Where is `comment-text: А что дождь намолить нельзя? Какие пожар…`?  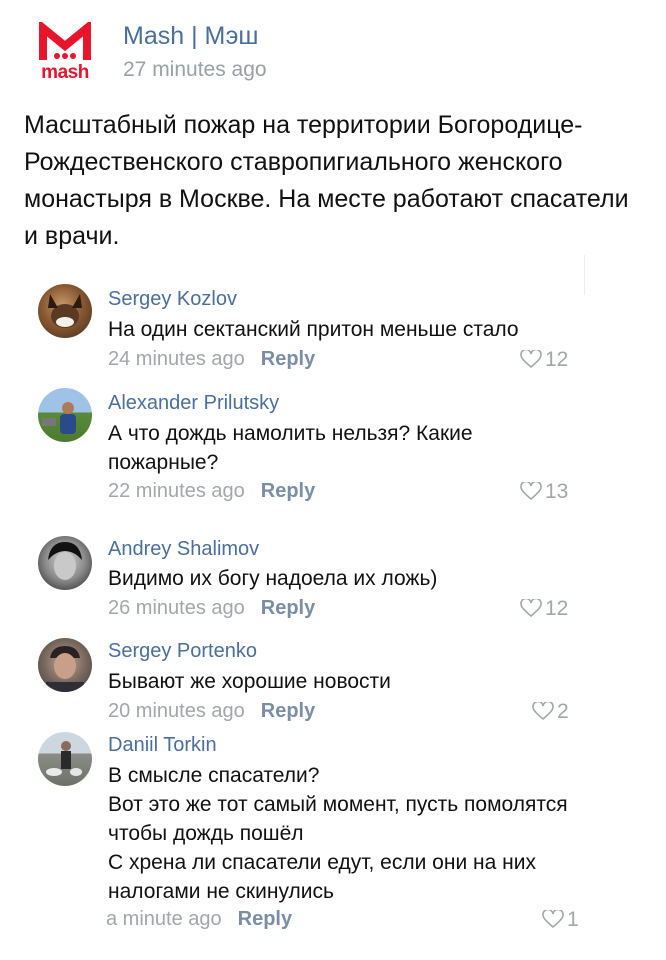
comment-text: А что дождь намолить нельзя? Какие пожар… is located at coordinates (290, 448).